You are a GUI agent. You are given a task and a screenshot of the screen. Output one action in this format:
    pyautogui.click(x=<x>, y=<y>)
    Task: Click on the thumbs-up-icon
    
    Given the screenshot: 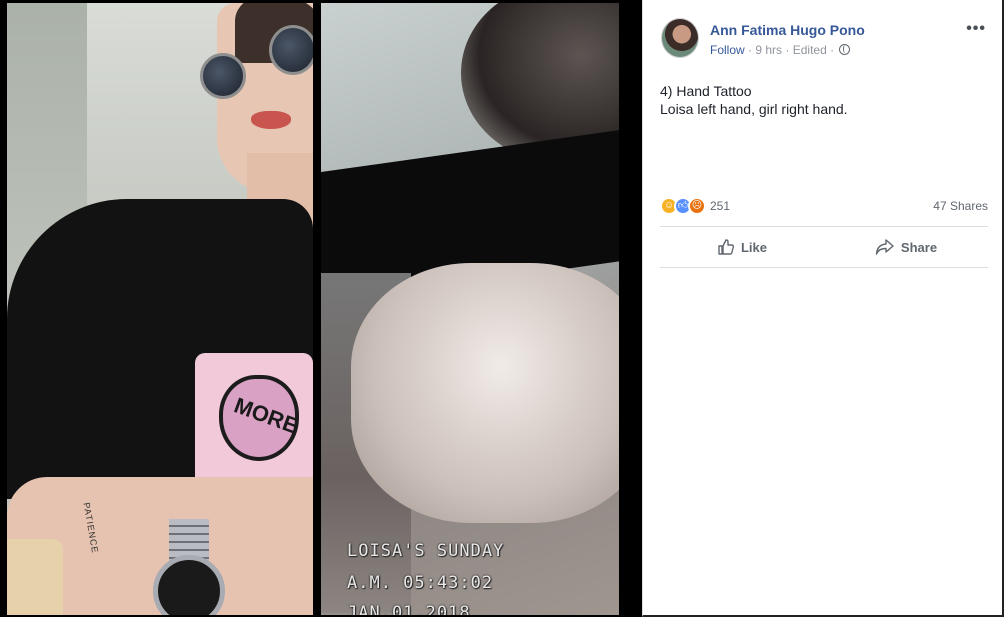 What is the action you would take?
    pyautogui.click(x=726, y=247)
    